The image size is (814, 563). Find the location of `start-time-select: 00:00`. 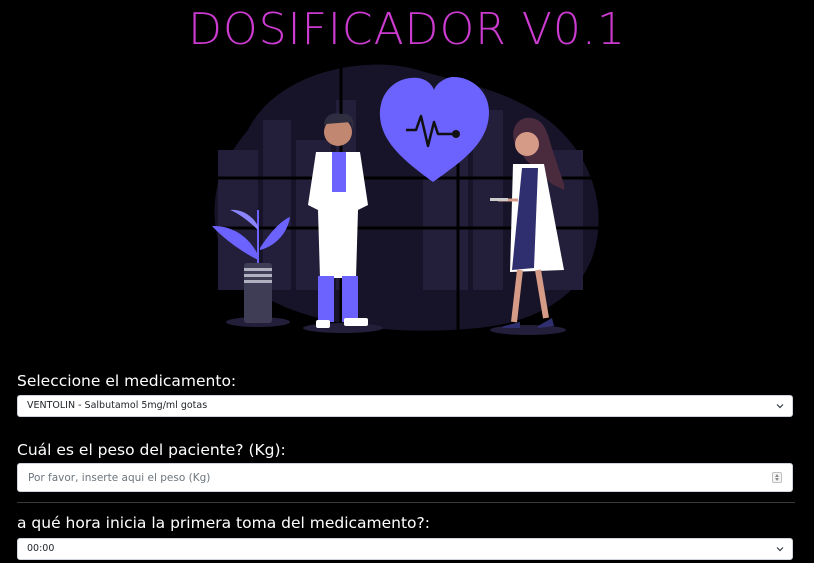

start-time-select: 00:00 is located at coordinates (405, 549).